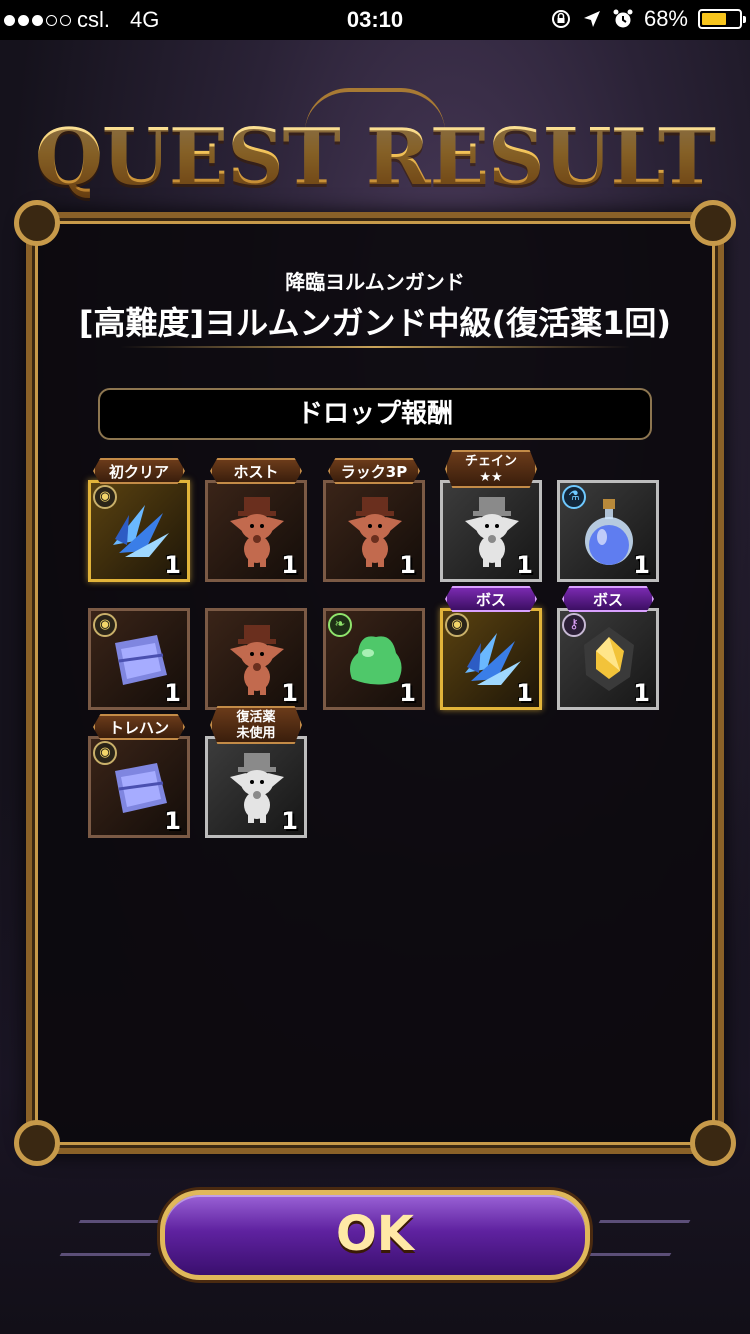 The height and width of the screenshot is (1334, 750). I want to click on ok-button-container: OK, so click(375, 1236).